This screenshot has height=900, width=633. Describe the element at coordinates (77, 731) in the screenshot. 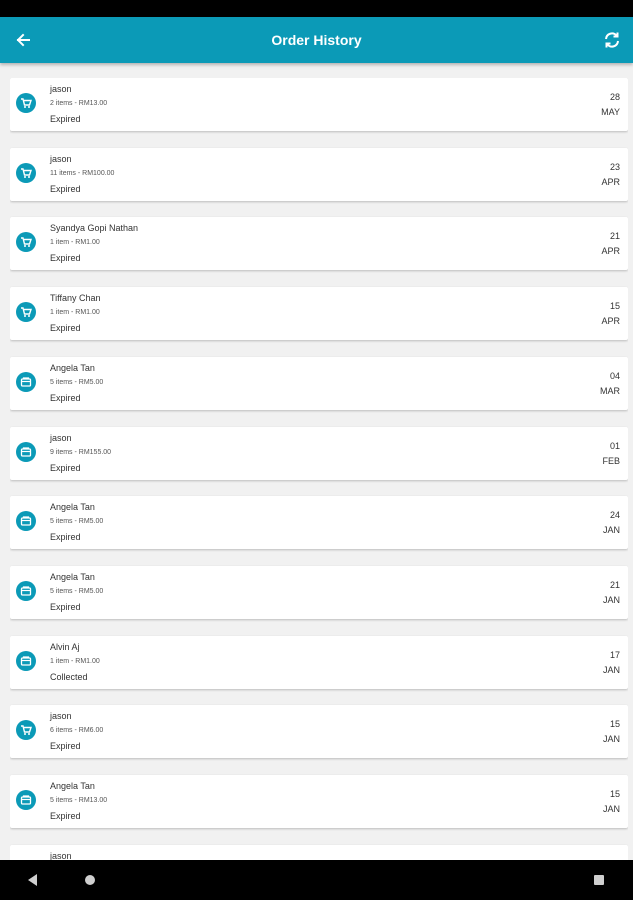

I see `order-items-summary: 6 items - RM6.00` at that location.